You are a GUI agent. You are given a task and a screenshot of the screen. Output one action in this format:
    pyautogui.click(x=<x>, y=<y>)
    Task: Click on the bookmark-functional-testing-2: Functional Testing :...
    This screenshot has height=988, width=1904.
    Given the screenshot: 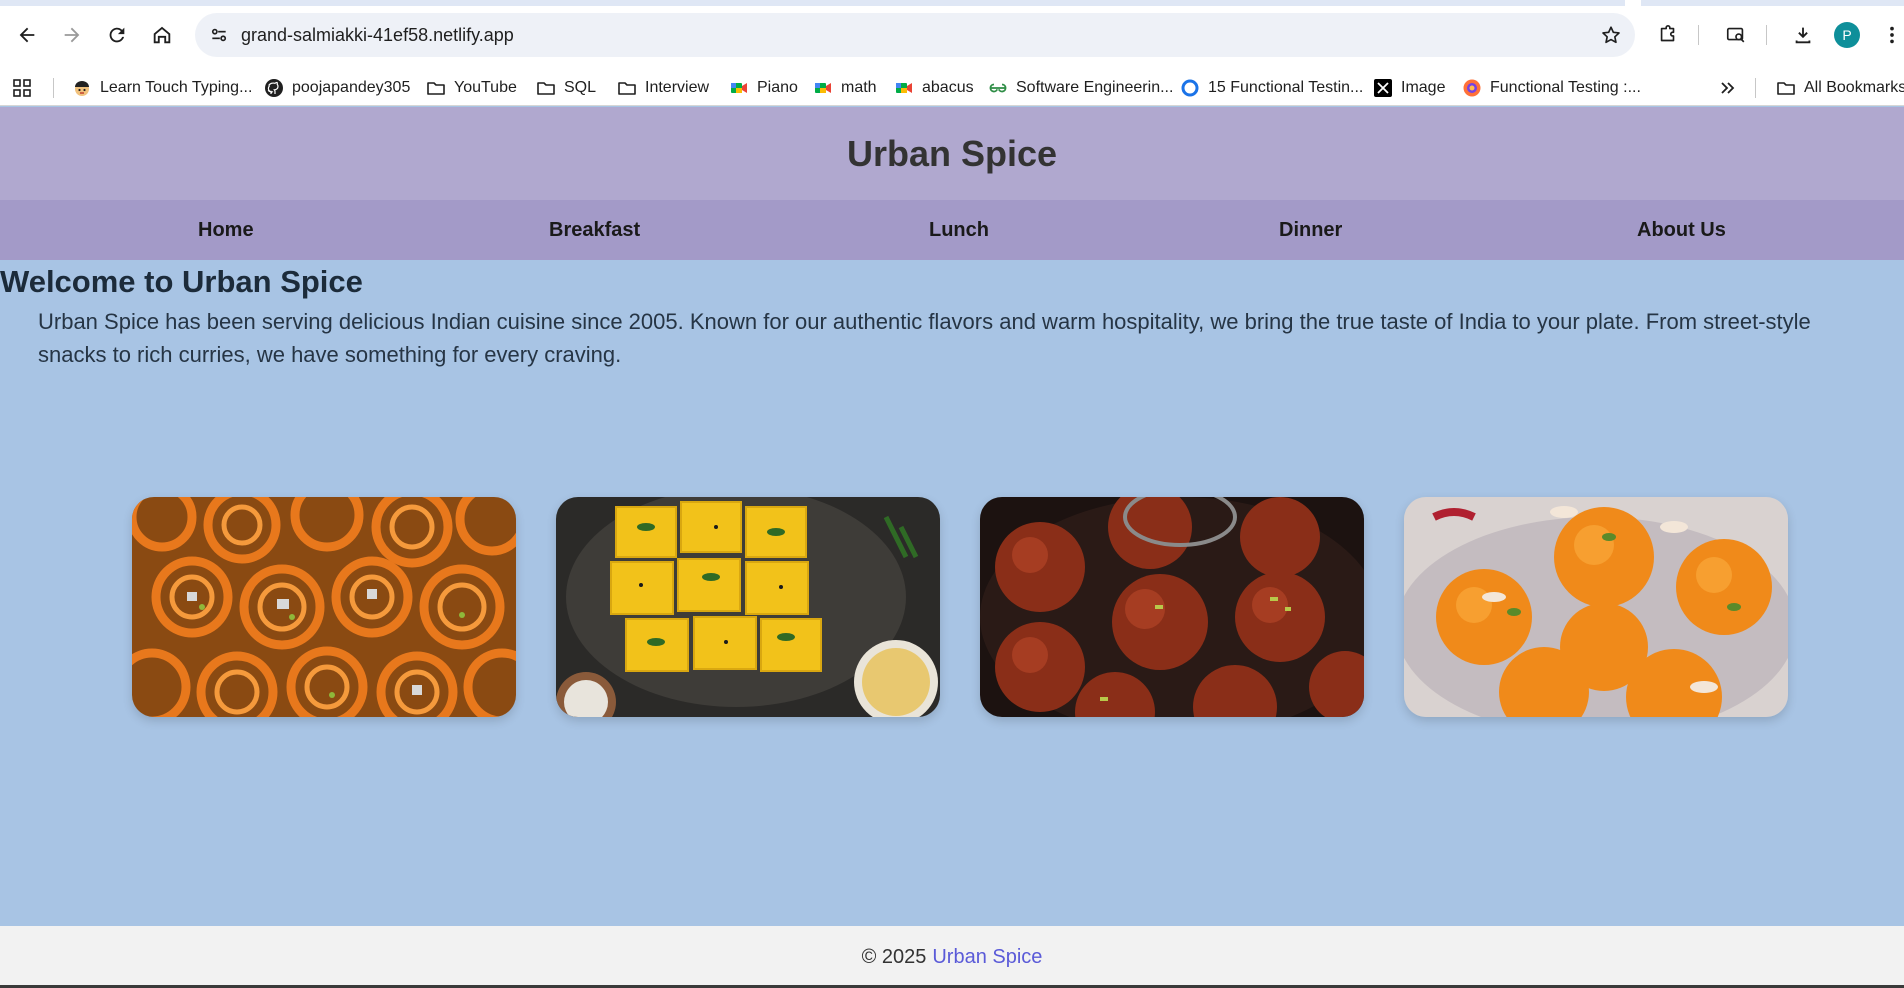 What is the action you would take?
    pyautogui.click(x=1551, y=88)
    